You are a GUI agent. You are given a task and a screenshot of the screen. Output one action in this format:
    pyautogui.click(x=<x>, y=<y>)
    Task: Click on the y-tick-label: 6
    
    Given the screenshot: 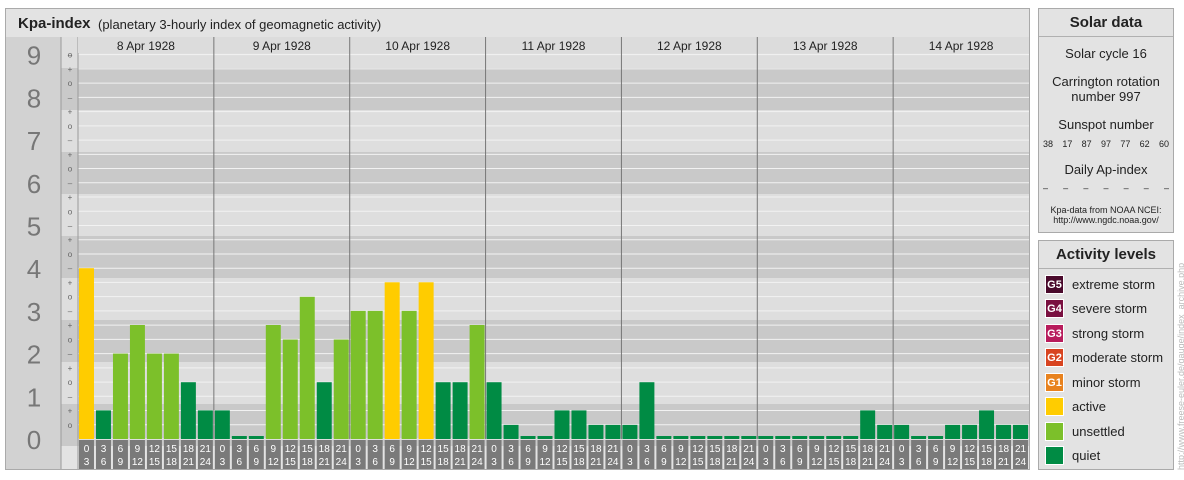 What is the action you would take?
    pyautogui.click(x=34, y=184)
    